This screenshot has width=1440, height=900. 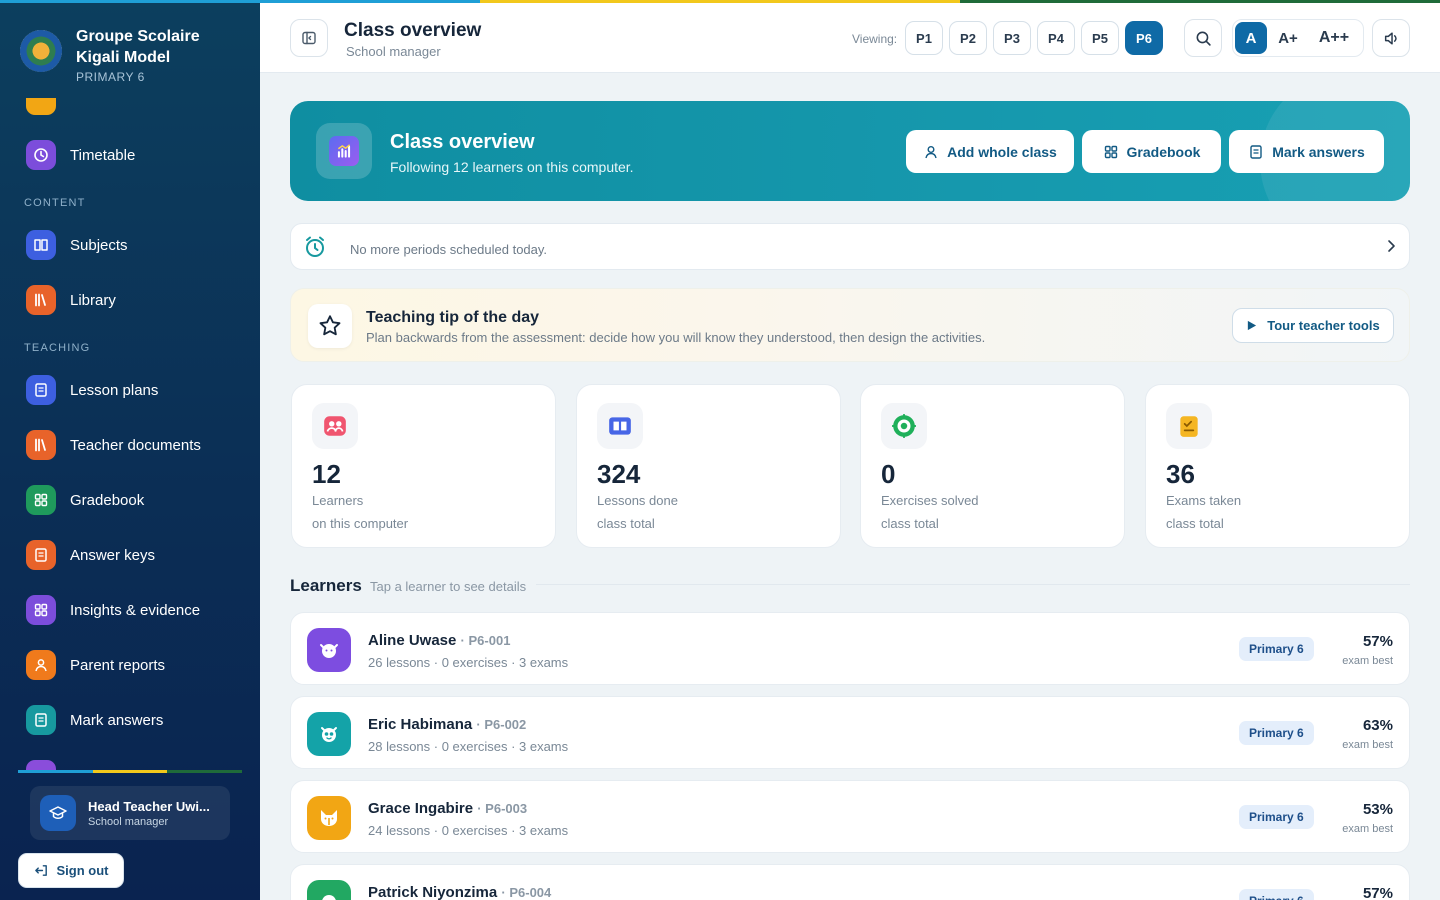 I want to click on learner-name: Aline Uwase, so click(x=412, y=640).